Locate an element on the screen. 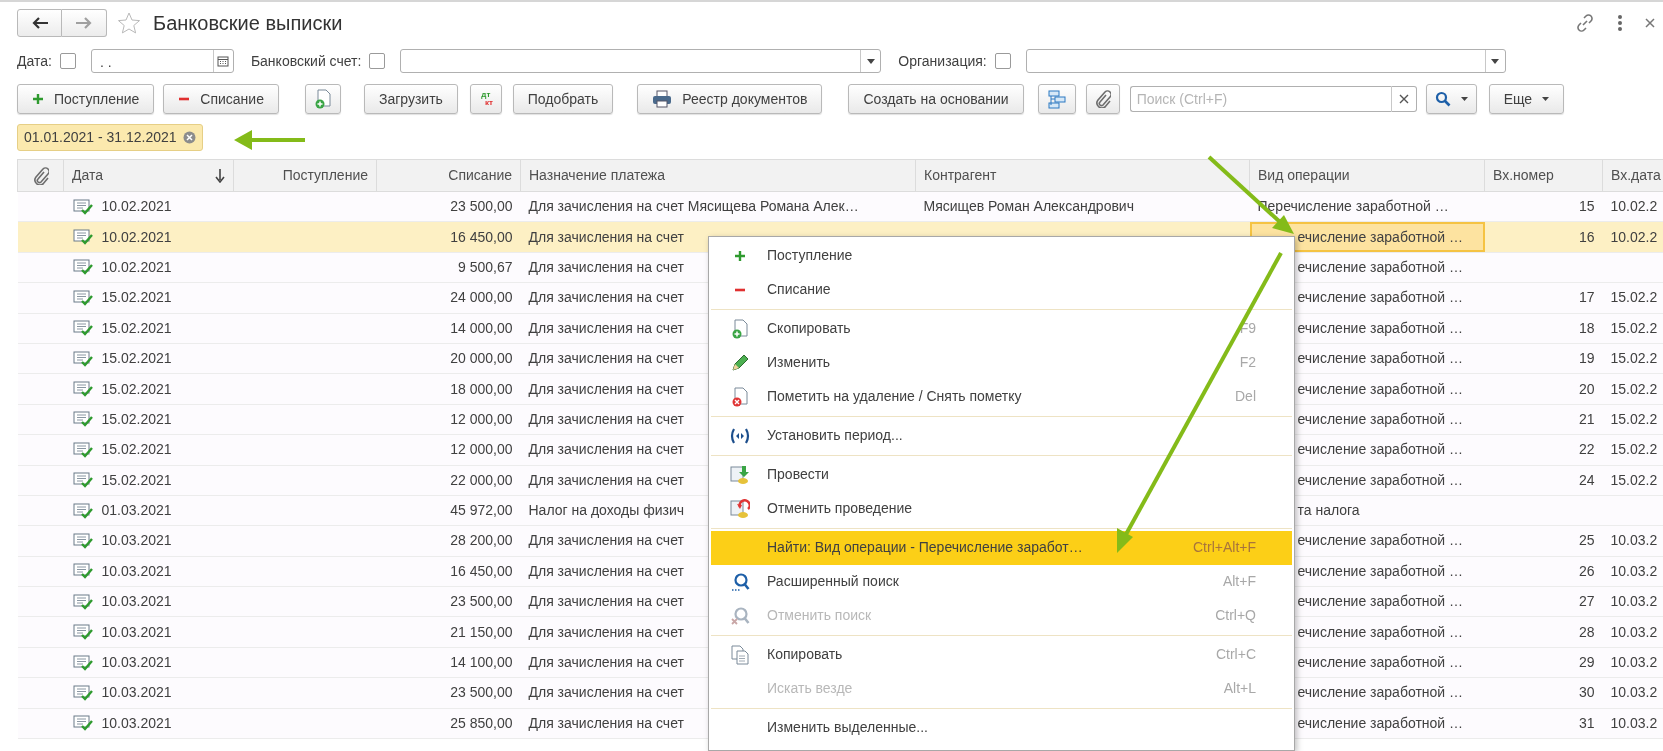 The image size is (1663, 751). table-cell: 28 is located at coordinates (1543, 632).